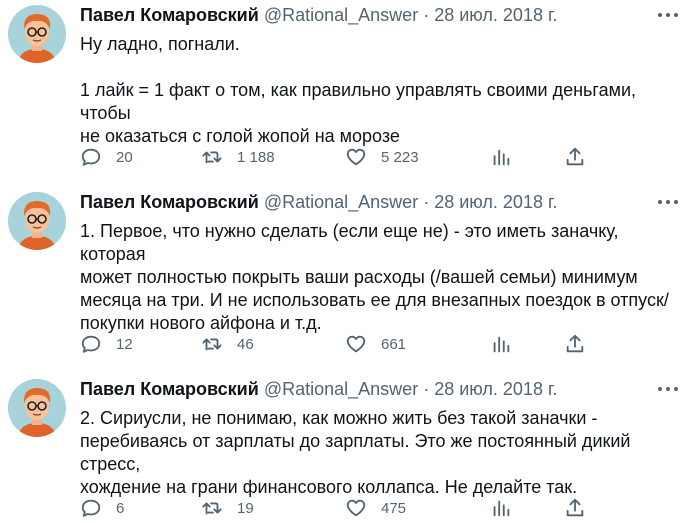  What do you see at coordinates (160, 44) in the screenshot?
I see `tweet-text-line: Ну ладно, погнали.` at bounding box center [160, 44].